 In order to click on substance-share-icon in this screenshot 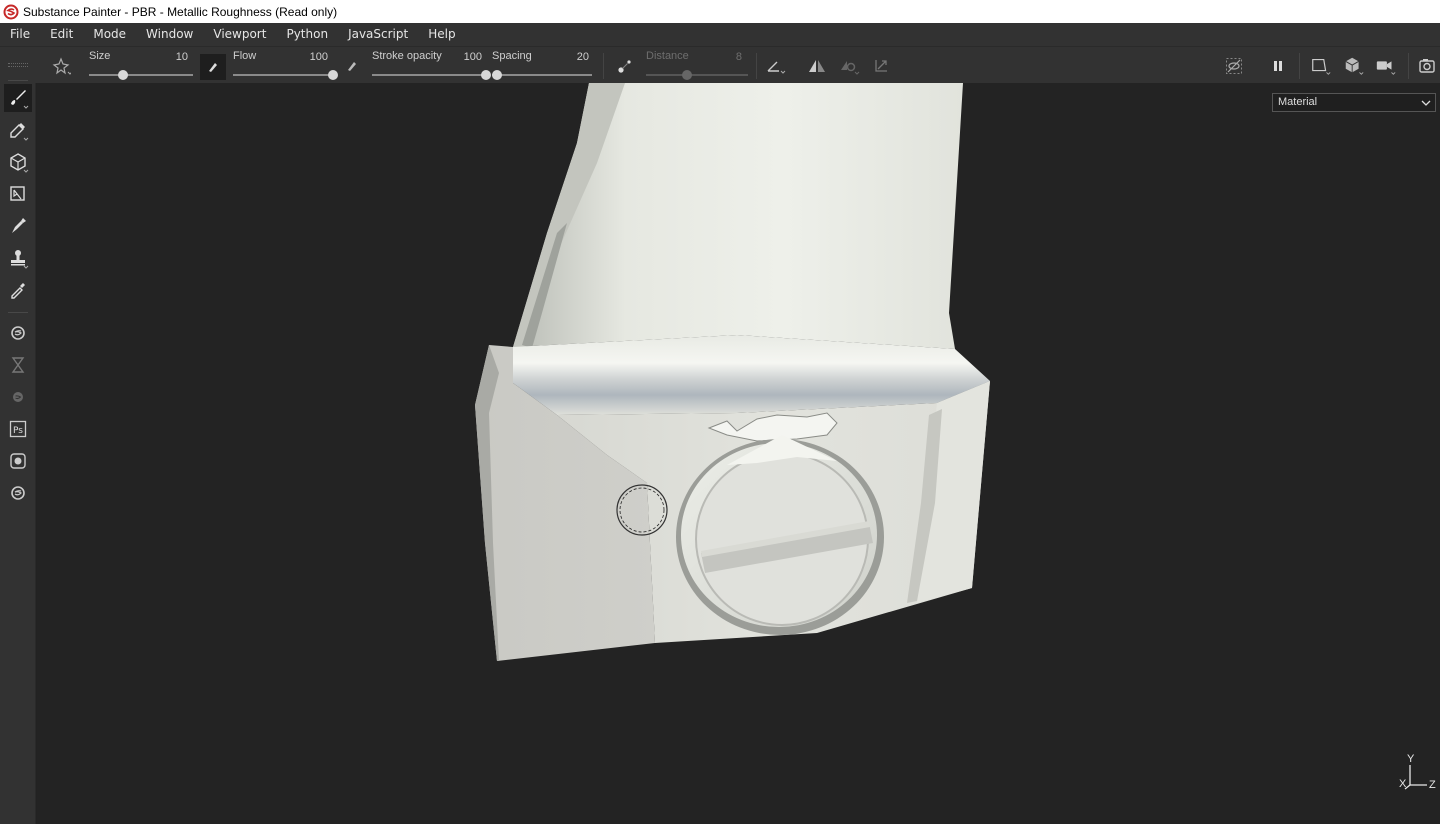, I will do `click(18, 493)`.